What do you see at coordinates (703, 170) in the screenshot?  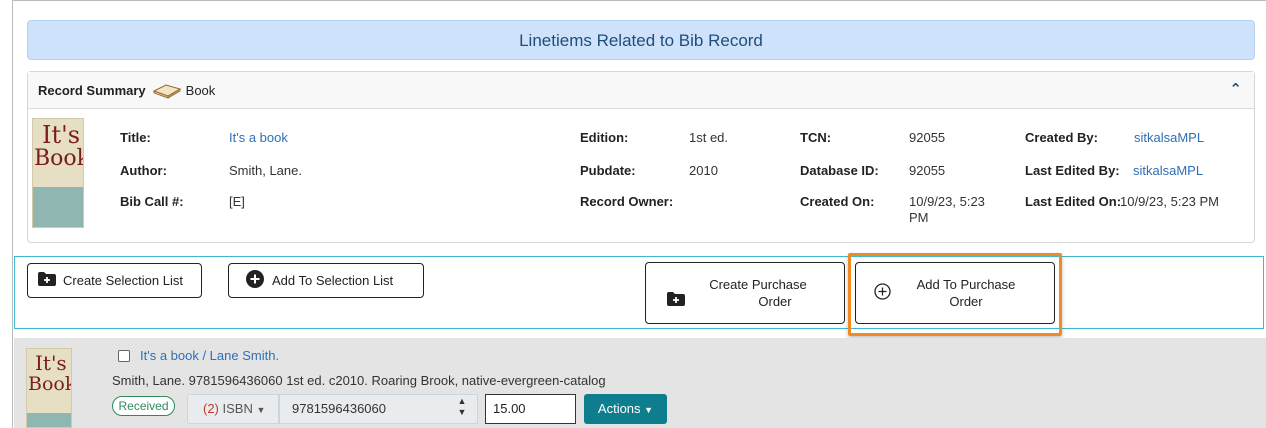 I see `pubdate-value: 2010` at bounding box center [703, 170].